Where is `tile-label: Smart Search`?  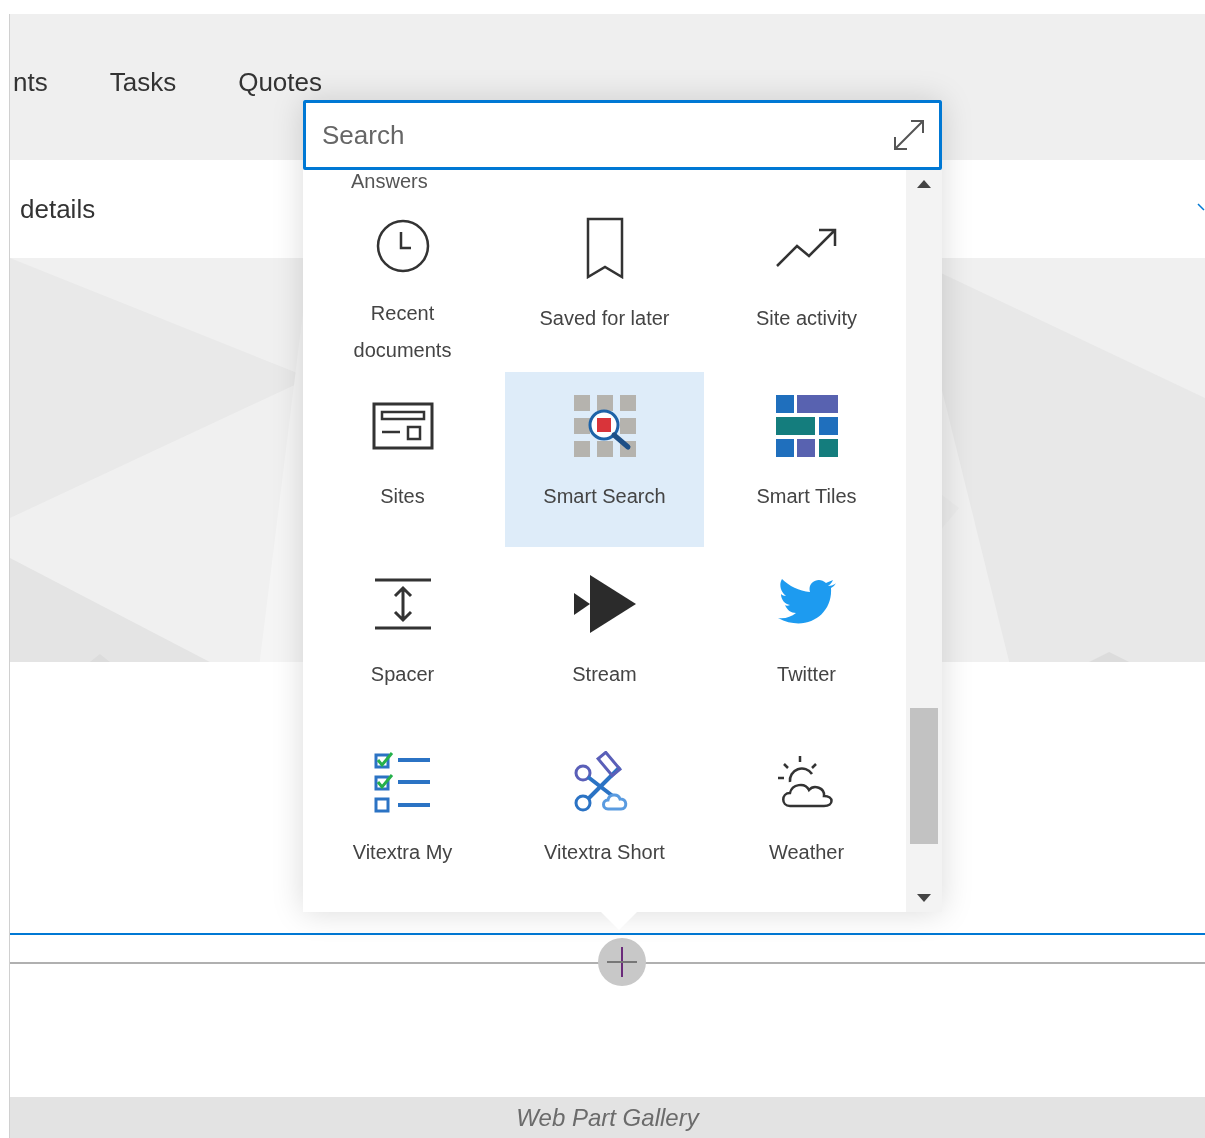 tile-label: Smart Search is located at coordinates (604, 496).